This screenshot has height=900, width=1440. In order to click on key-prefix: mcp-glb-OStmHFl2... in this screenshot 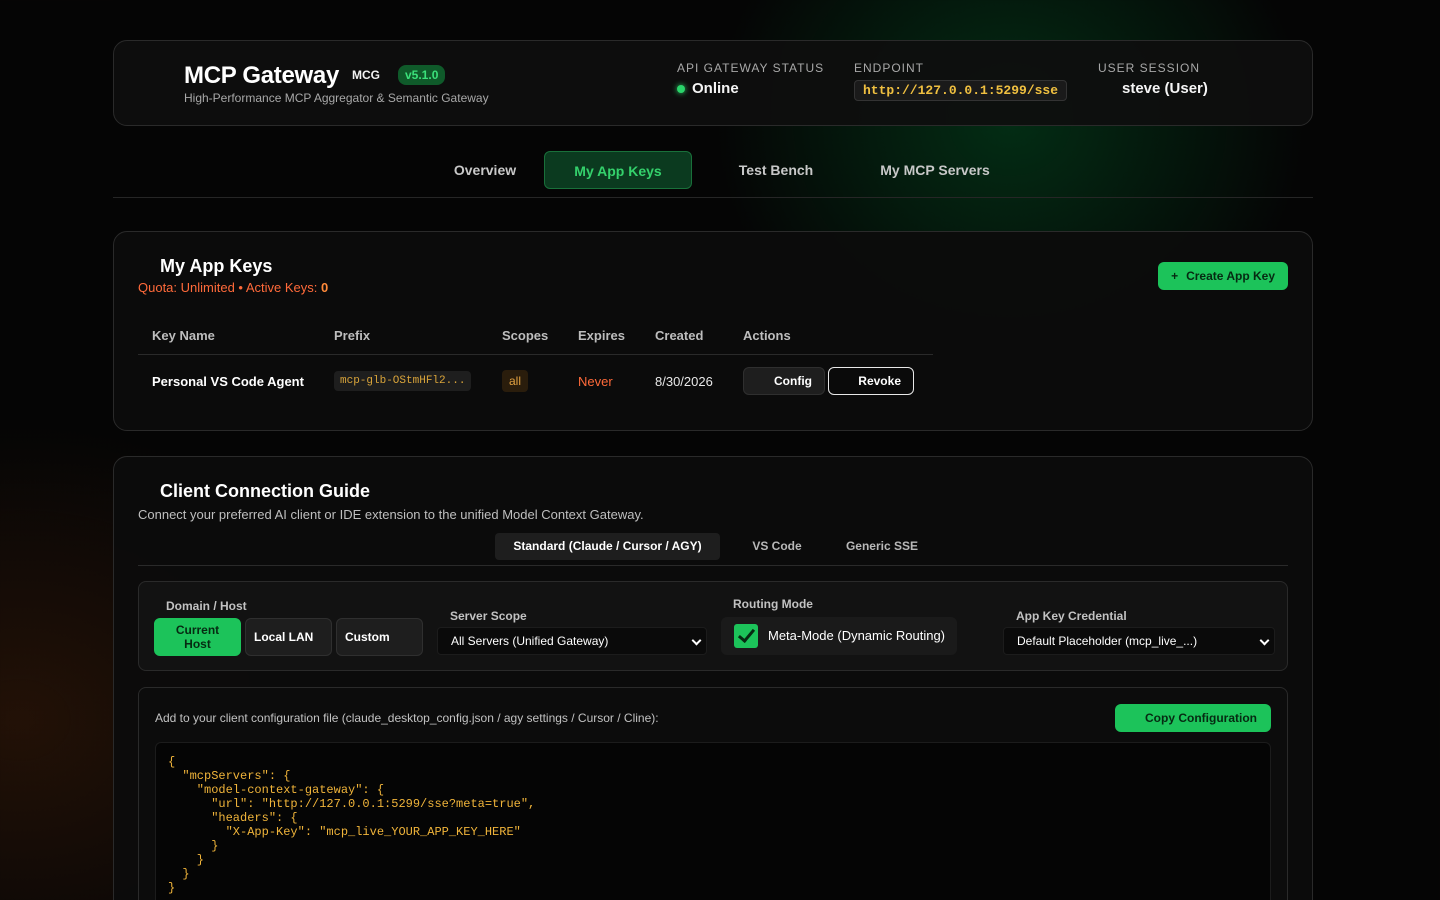, I will do `click(403, 381)`.